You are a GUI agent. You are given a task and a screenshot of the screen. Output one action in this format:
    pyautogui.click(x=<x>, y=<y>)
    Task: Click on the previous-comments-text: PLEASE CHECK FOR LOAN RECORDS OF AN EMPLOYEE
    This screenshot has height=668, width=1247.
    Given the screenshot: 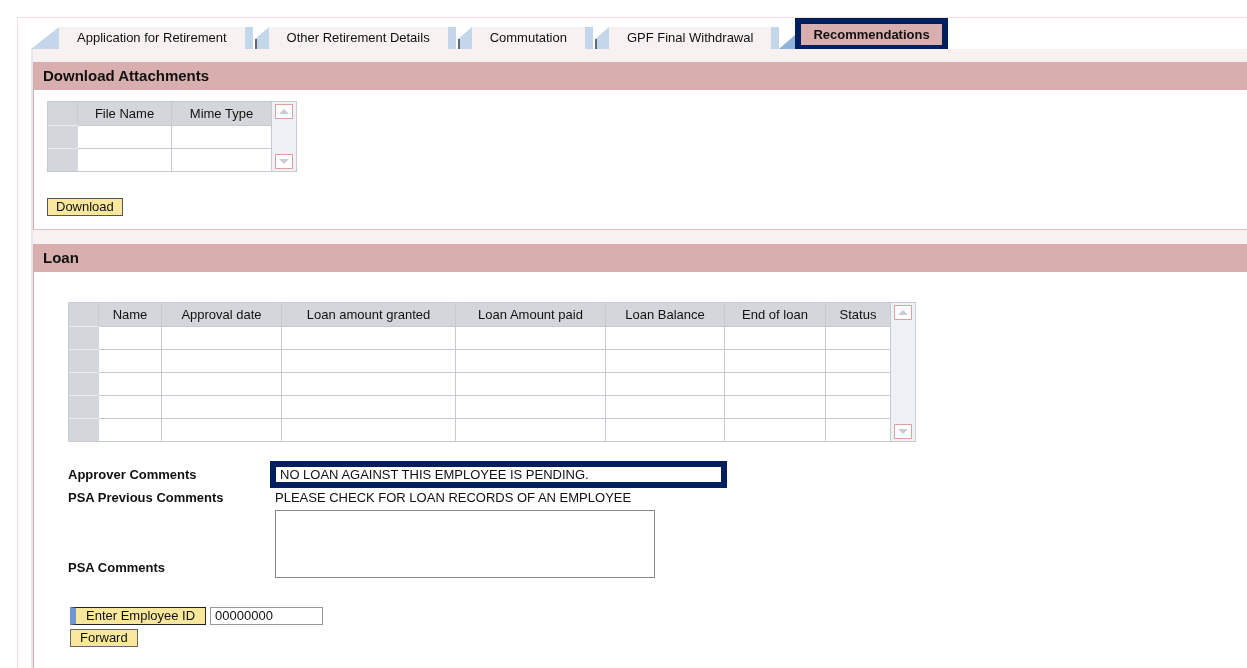 What is the action you would take?
    pyautogui.click(x=453, y=498)
    